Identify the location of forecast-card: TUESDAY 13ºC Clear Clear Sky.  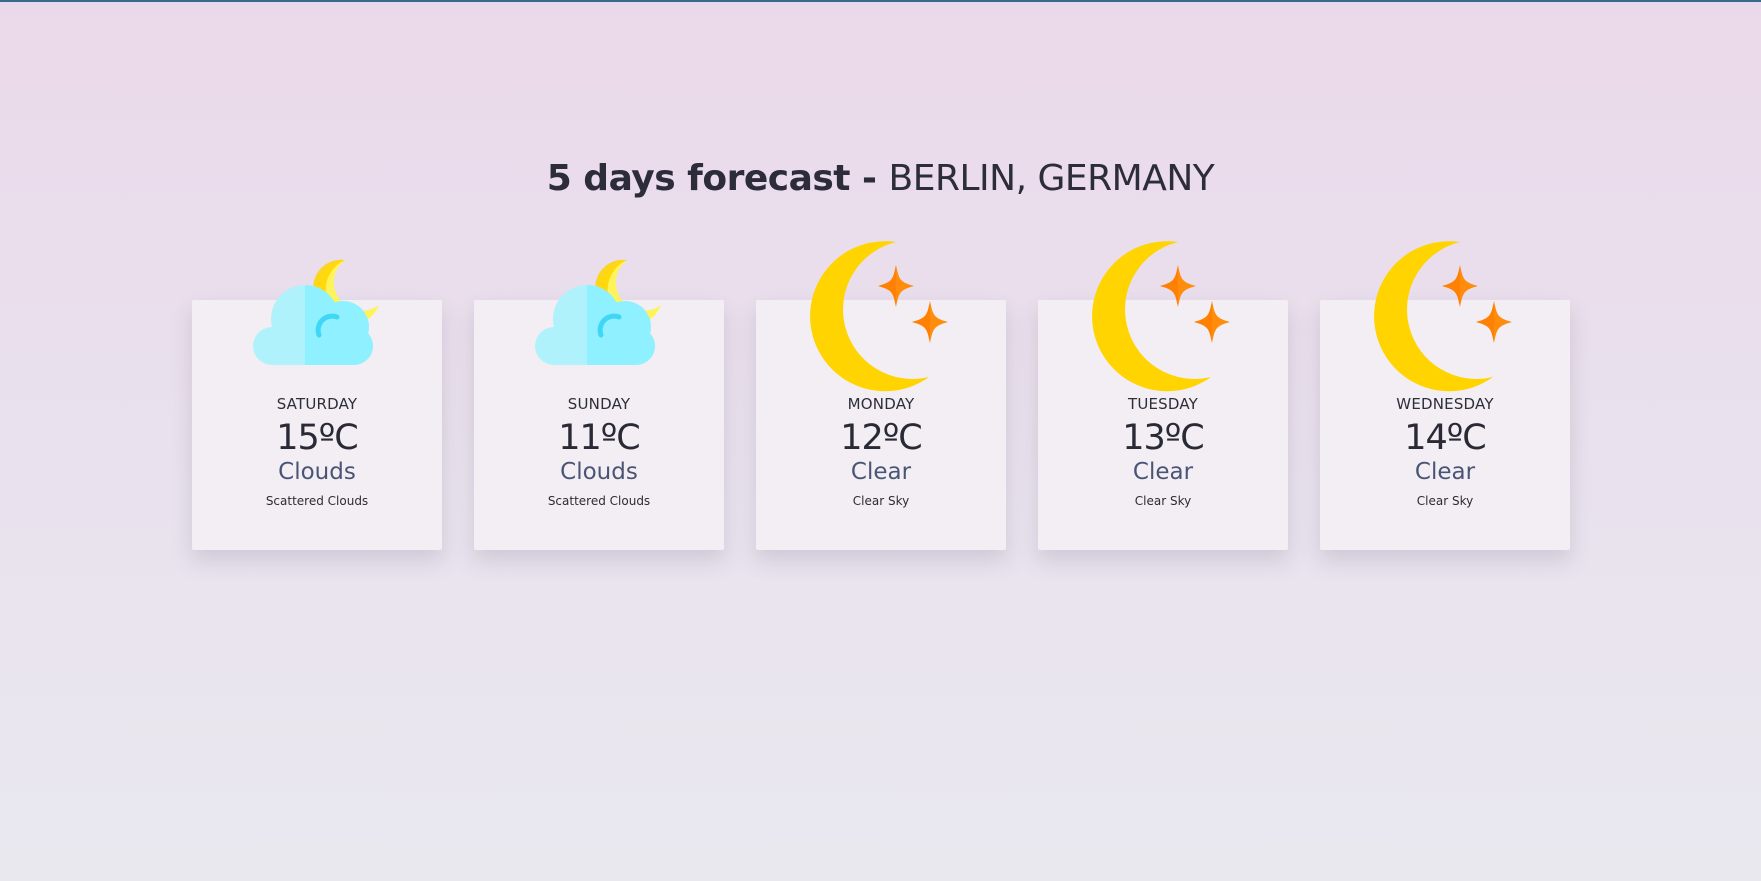
(1163, 395).